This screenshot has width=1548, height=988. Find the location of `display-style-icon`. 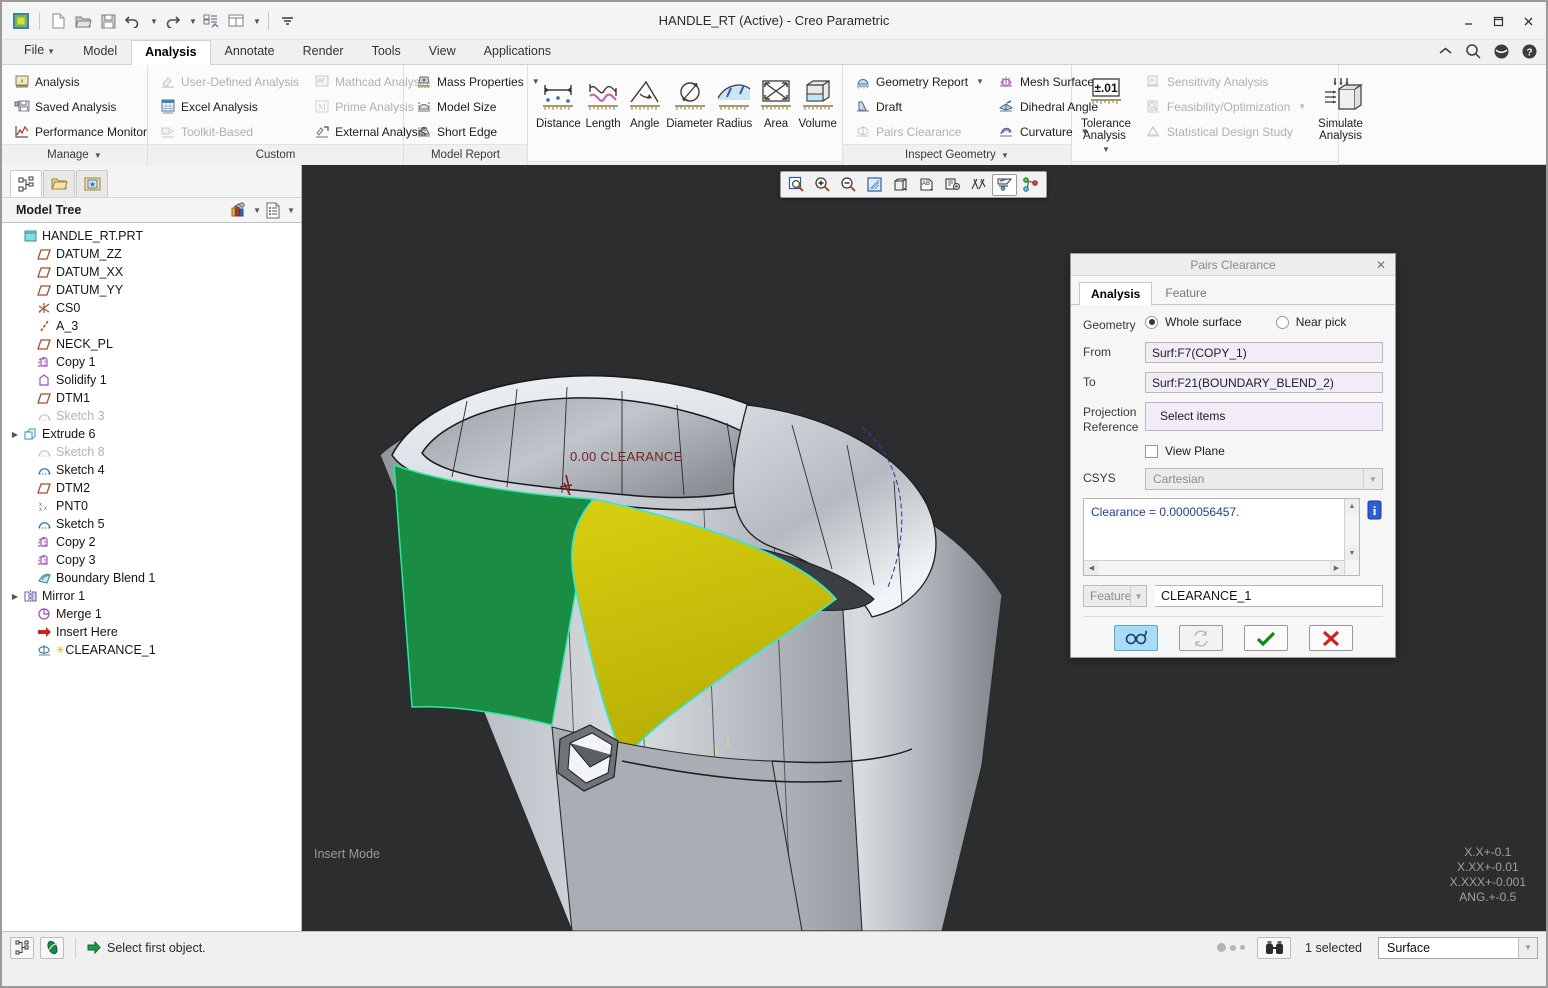

display-style-icon is located at coordinates (900, 185).